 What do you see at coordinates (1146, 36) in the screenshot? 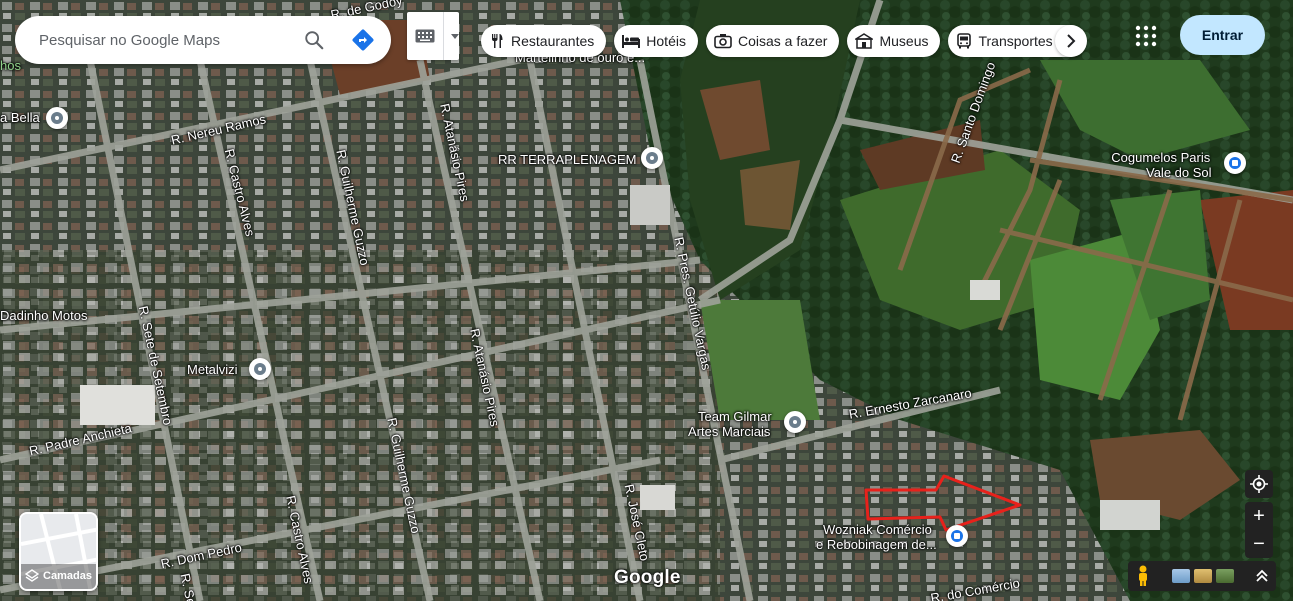
I see `apps-grid-icon` at bounding box center [1146, 36].